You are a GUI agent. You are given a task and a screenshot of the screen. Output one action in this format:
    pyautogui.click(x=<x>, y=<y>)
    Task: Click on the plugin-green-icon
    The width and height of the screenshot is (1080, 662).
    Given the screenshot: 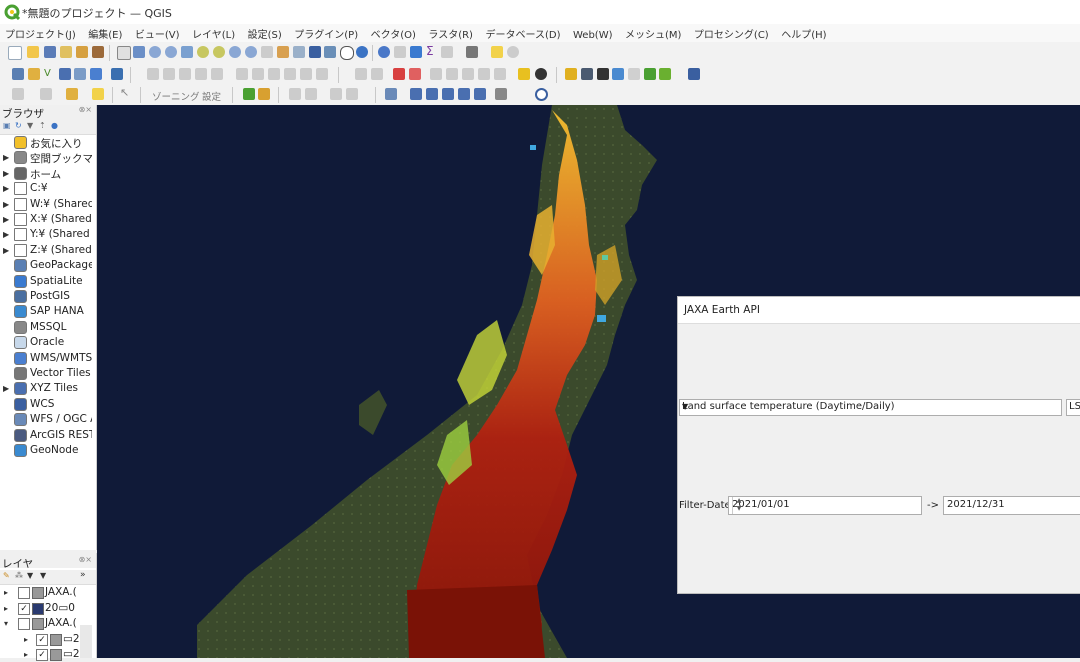 What is the action you would take?
    pyautogui.click(x=249, y=94)
    